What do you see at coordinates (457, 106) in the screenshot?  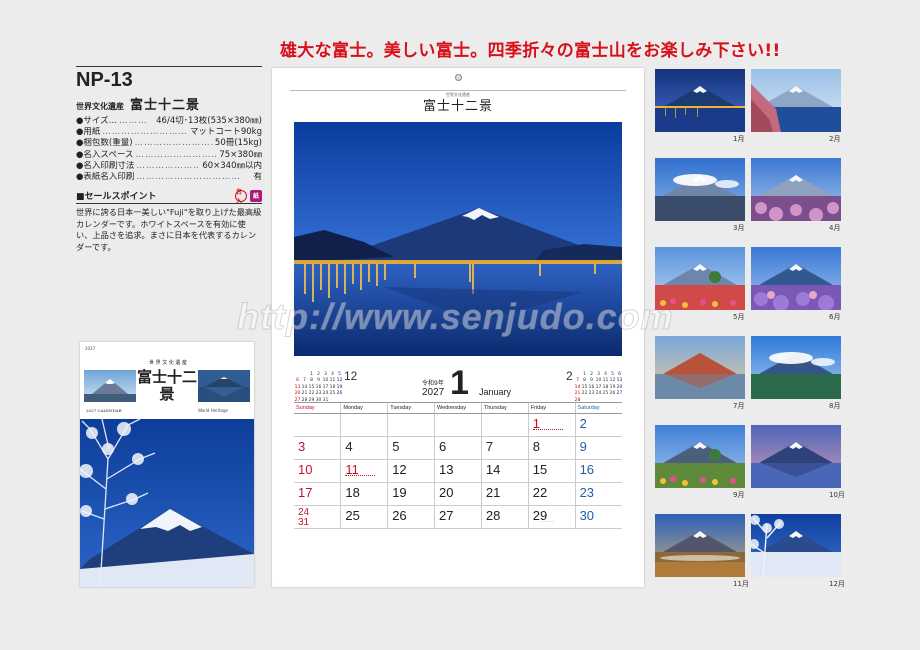 I see `calendar-title: 富士十二景` at bounding box center [457, 106].